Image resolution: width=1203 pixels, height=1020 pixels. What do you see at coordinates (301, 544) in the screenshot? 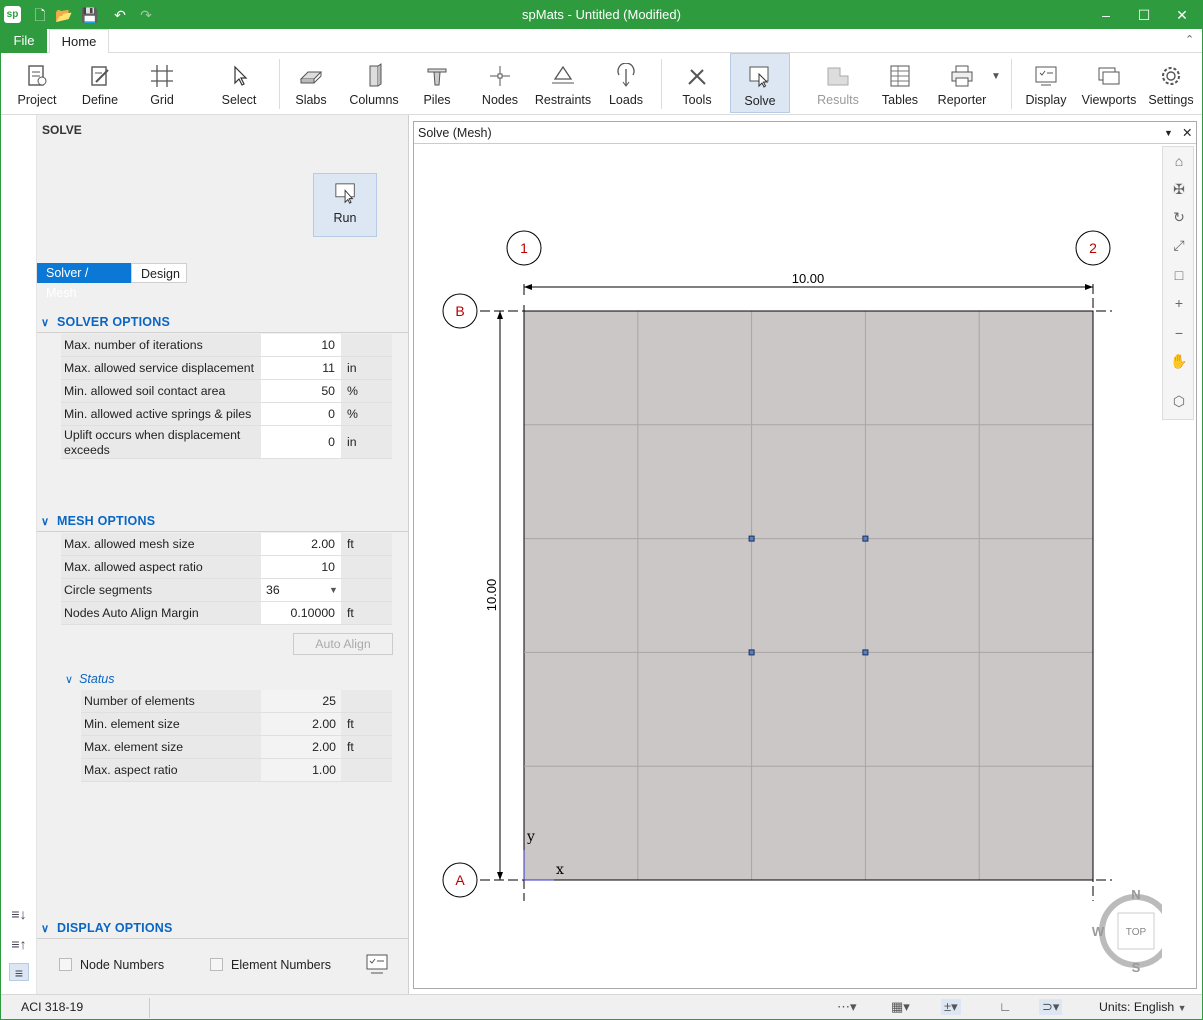
I see `mesh-size-input: 2.00` at bounding box center [301, 544].